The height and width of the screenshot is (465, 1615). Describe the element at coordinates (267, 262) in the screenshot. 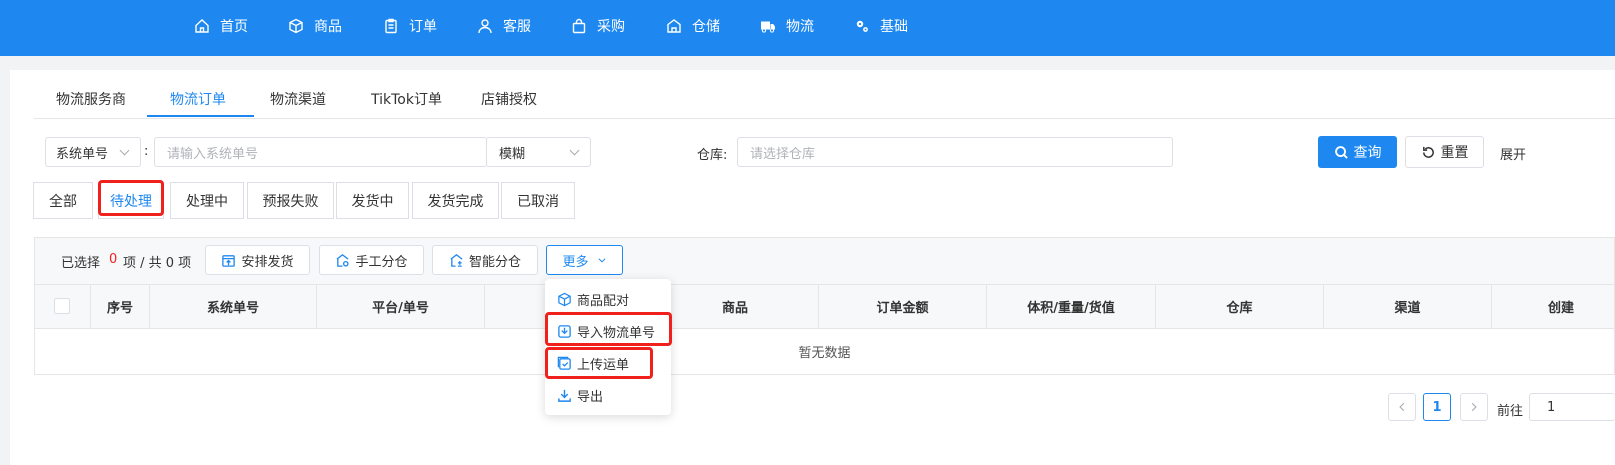

I see `arrange-label: 安排发货` at that location.